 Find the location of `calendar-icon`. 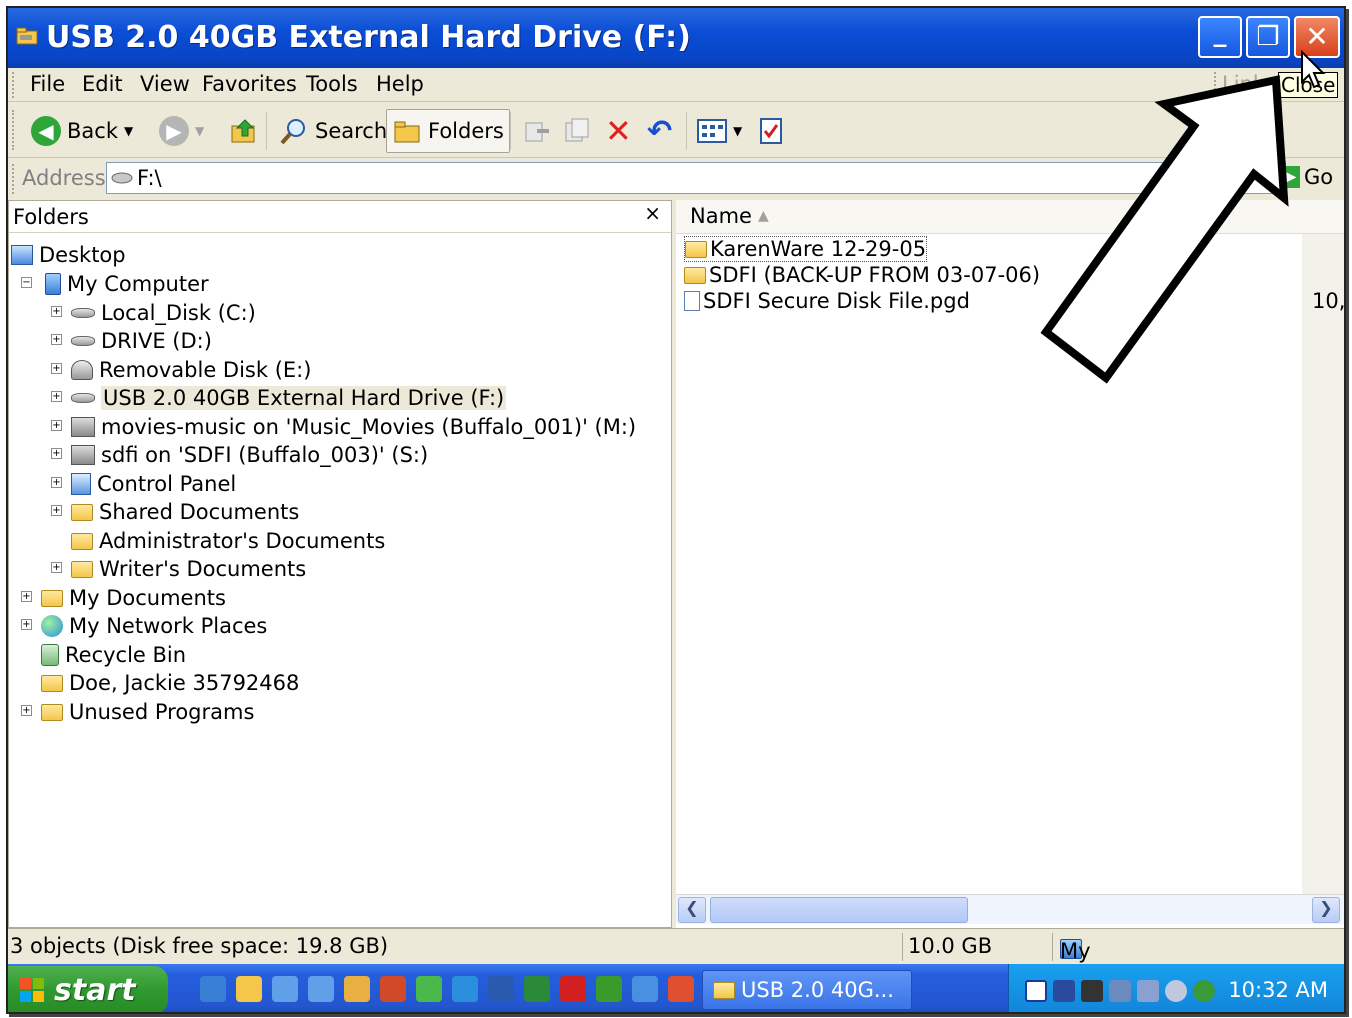

calendar-icon is located at coordinates (681, 989).